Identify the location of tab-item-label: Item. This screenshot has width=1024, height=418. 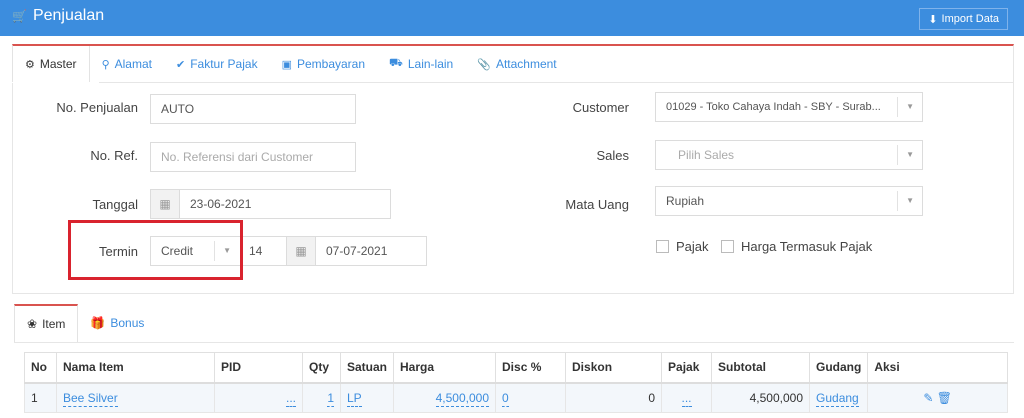
(54, 324).